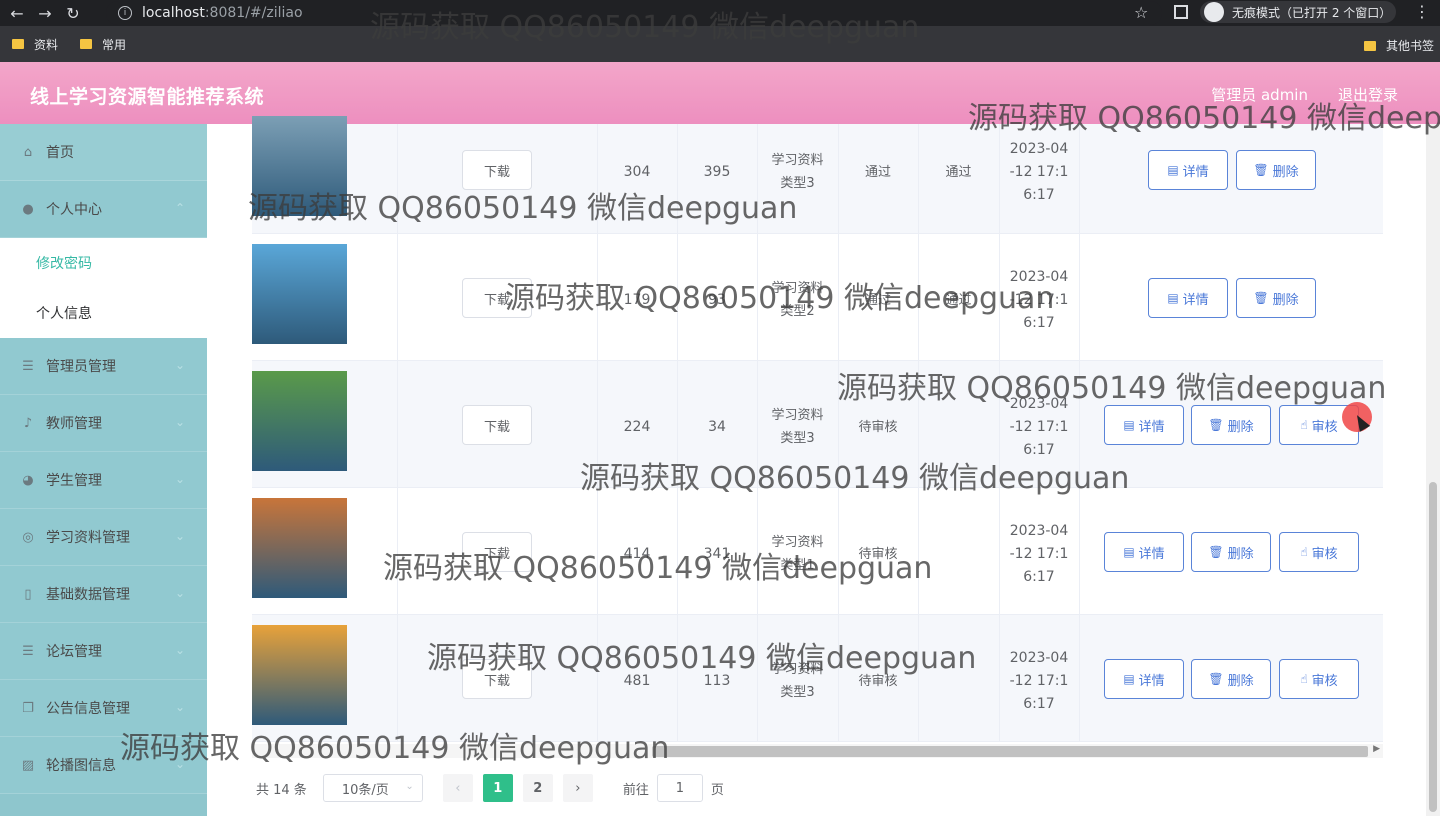 The image size is (1440, 816). What do you see at coordinates (537, 788) in the screenshot?
I see `page-button-2: 2` at bounding box center [537, 788].